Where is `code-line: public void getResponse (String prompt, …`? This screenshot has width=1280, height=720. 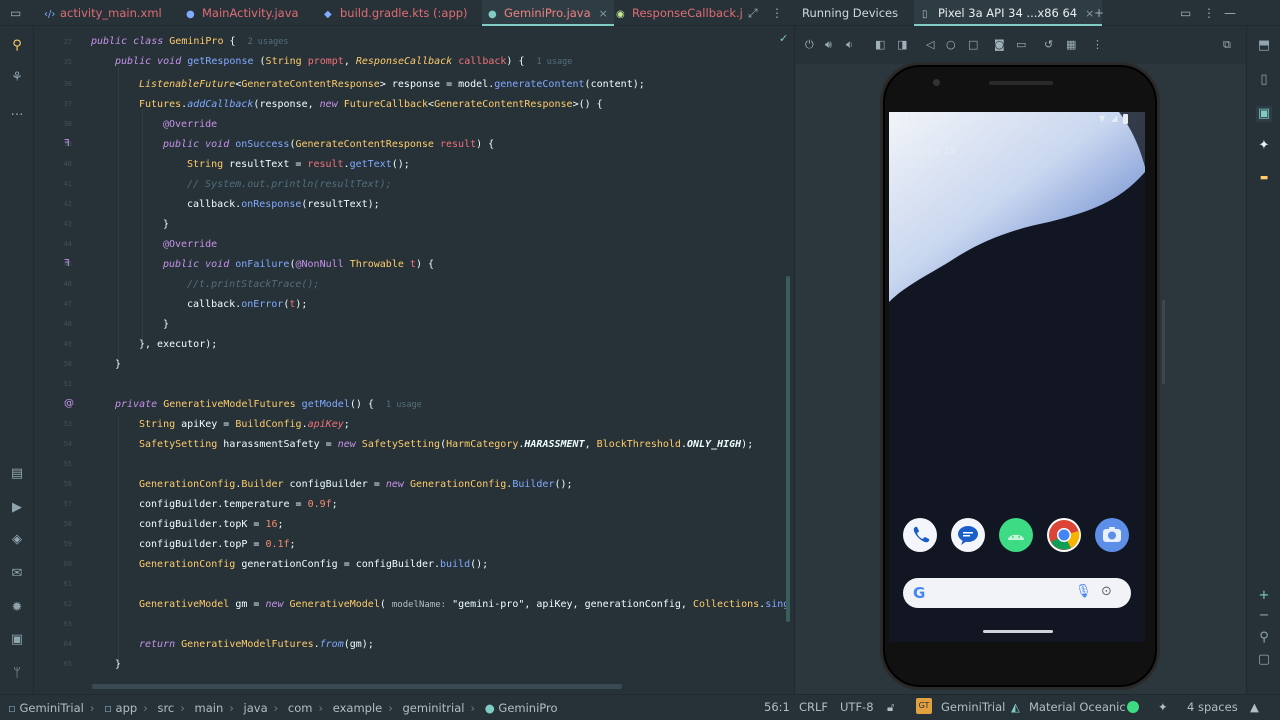 code-line: public void getResponse (String prompt, … is located at coordinates (344, 61).